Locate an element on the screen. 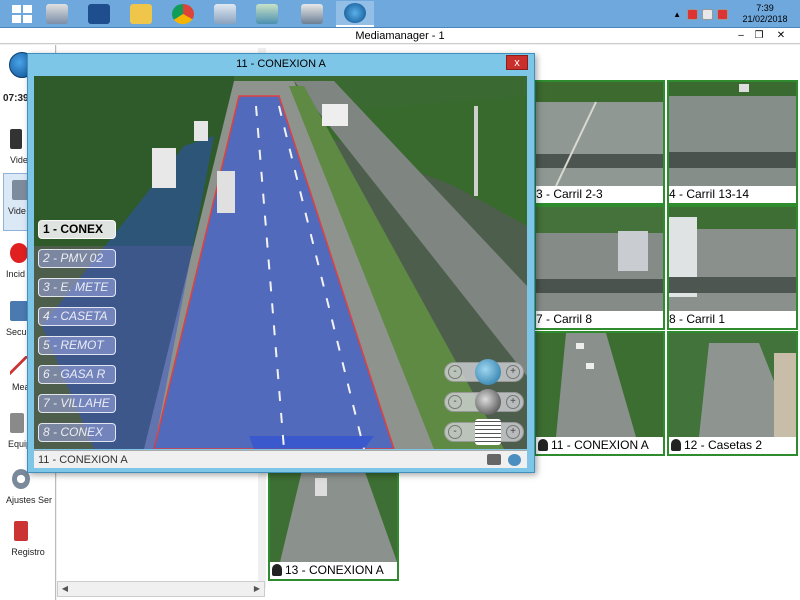 The height and width of the screenshot is (600, 800). focus-knob-icon is located at coordinates (488, 402).